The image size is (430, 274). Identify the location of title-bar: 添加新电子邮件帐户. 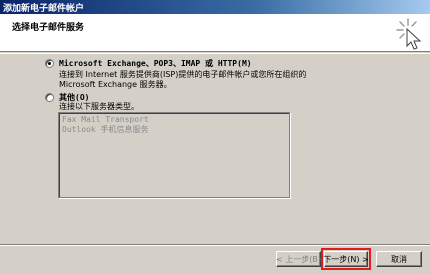
(215, 7).